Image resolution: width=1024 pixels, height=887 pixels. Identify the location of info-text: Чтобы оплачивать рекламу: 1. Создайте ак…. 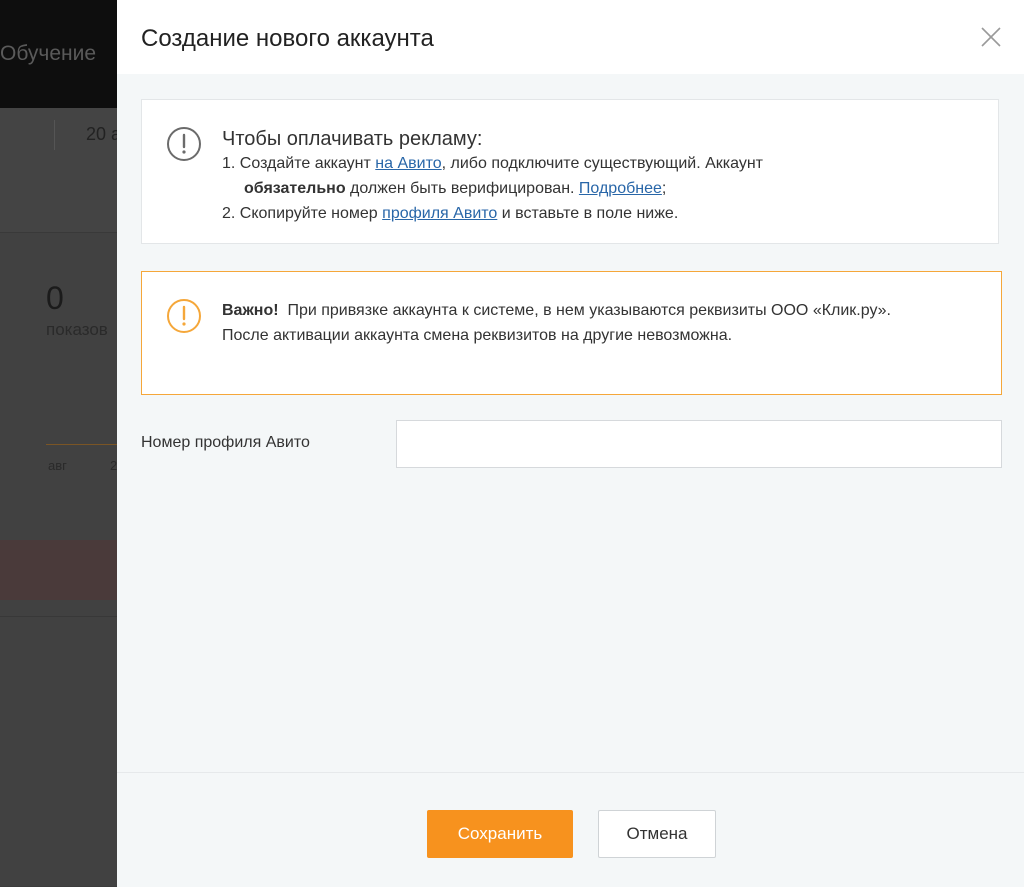
(600, 177).